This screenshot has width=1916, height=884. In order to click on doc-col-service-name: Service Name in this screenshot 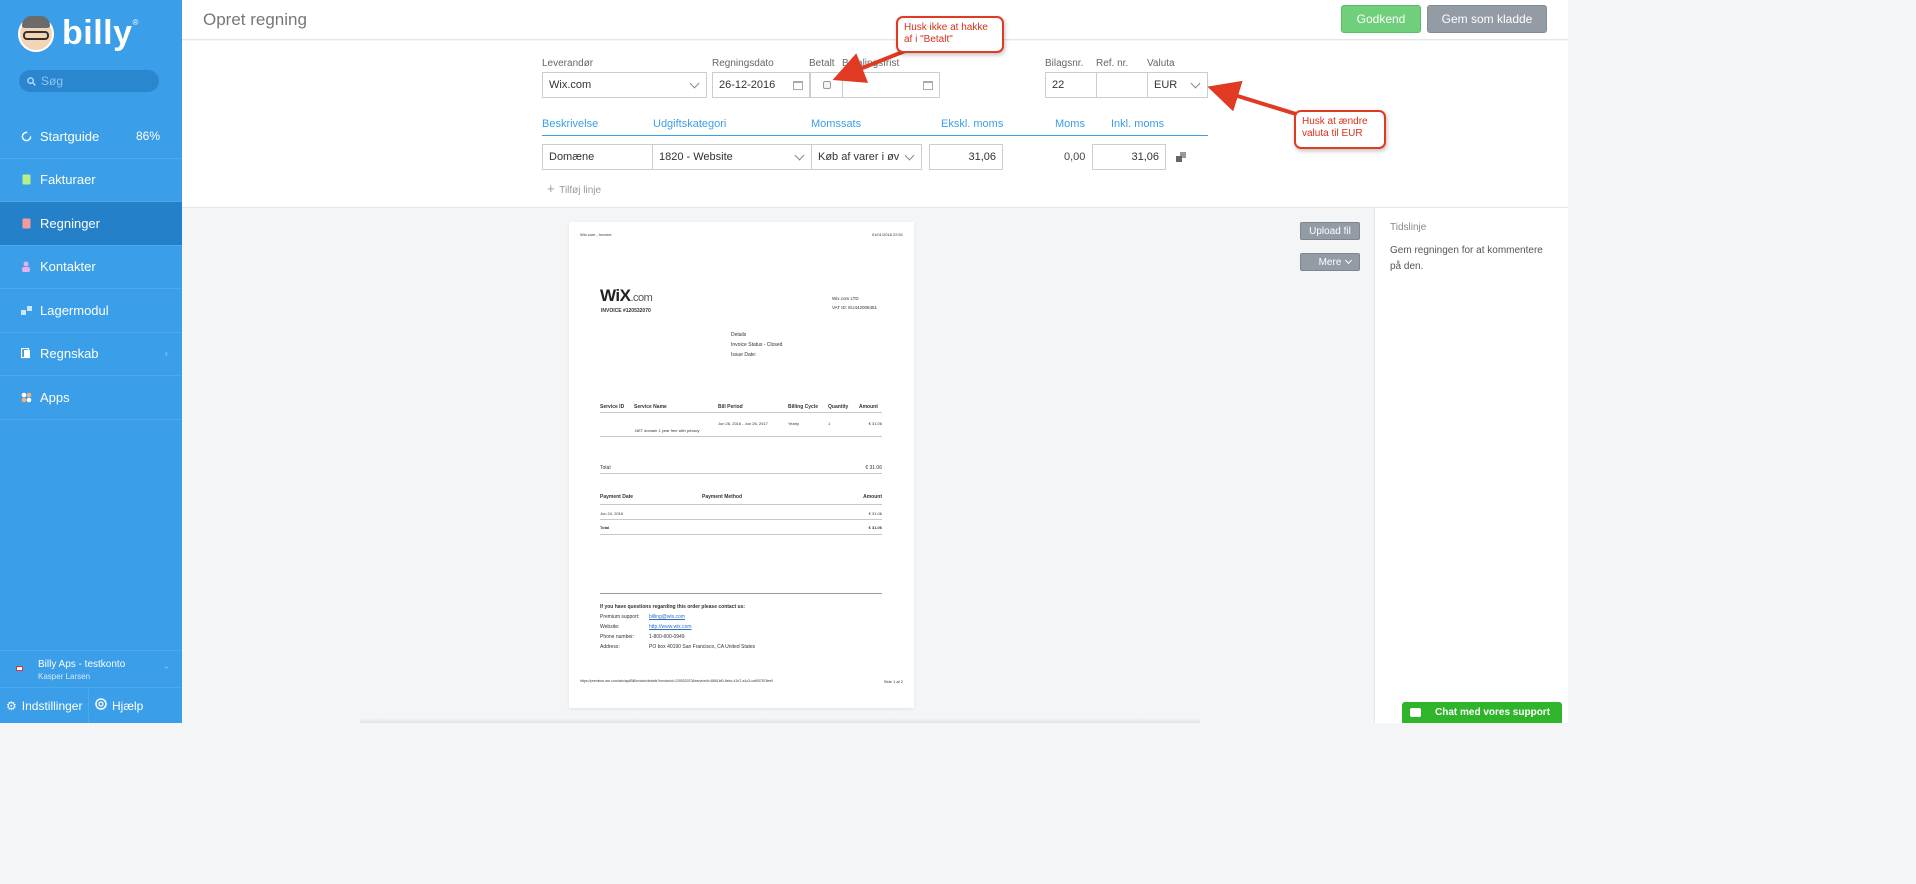, I will do `click(650, 407)`.